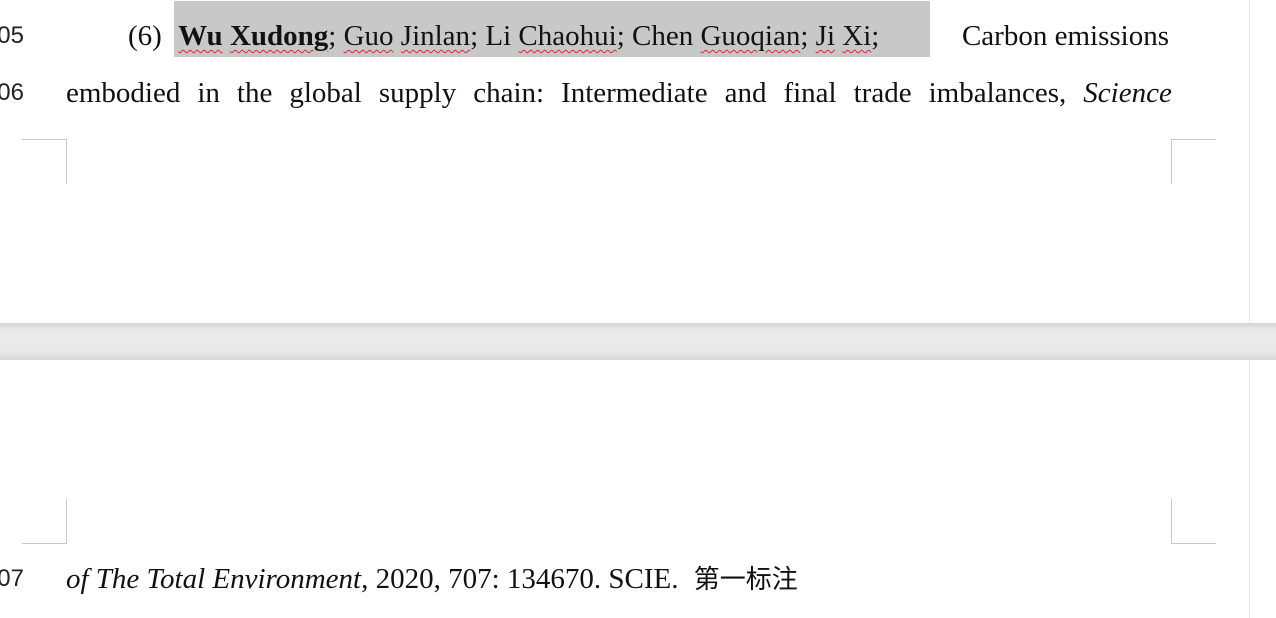 Image resolution: width=1276 pixels, height=618 pixels. What do you see at coordinates (407, 36) in the screenshot?
I see `author-name: Guo Jinlan` at bounding box center [407, 36].